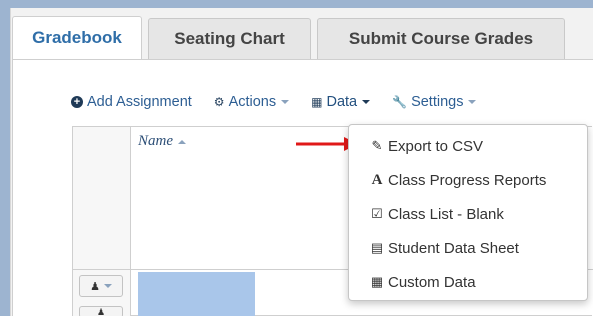 The height and width of the screenshot is (316, 593). I want to click on menu-item-class-list-blank: ☑ Class List - Blank, so click(468, 214).